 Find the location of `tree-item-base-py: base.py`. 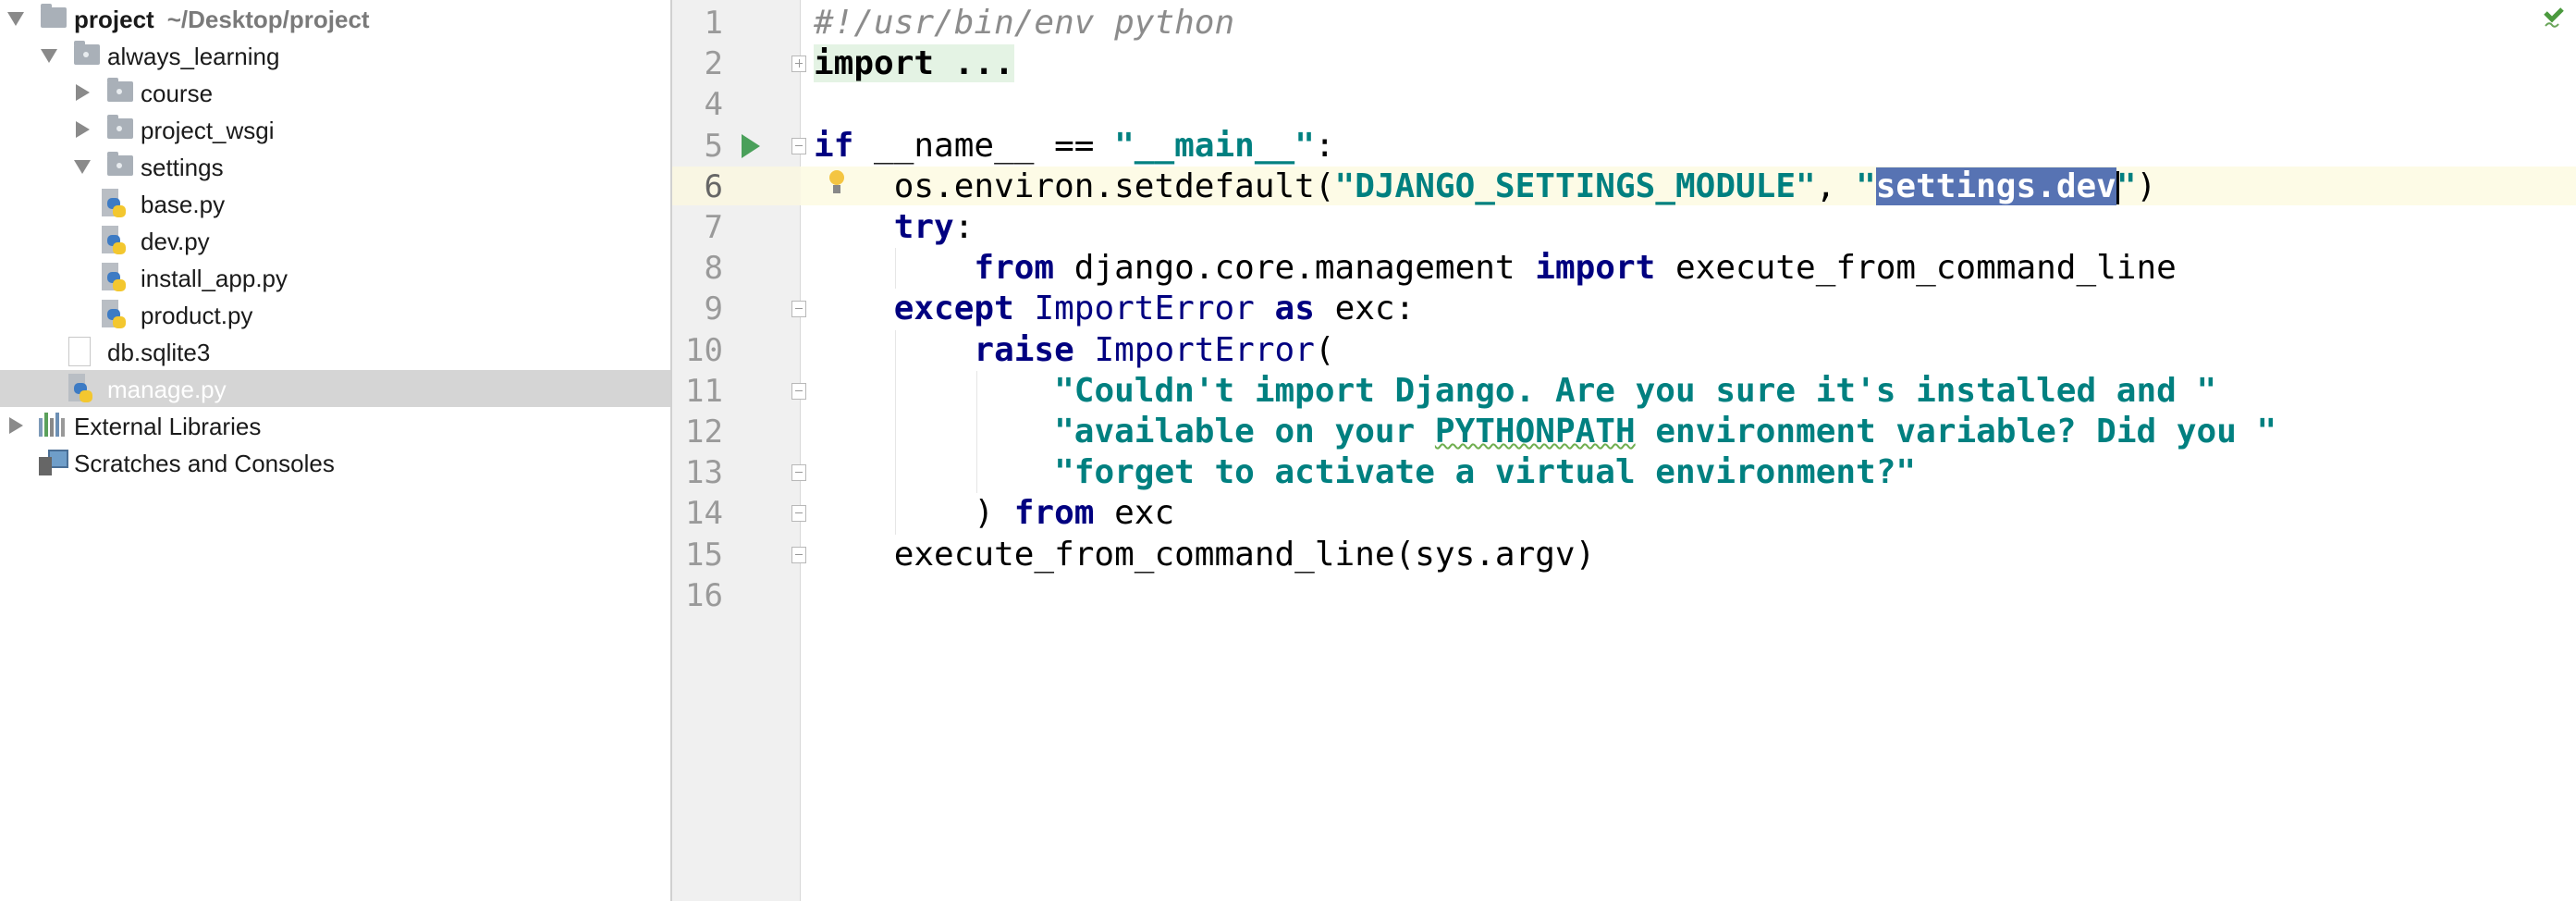

tree-item-base-py: base.py is located at coordinates (335, 203).